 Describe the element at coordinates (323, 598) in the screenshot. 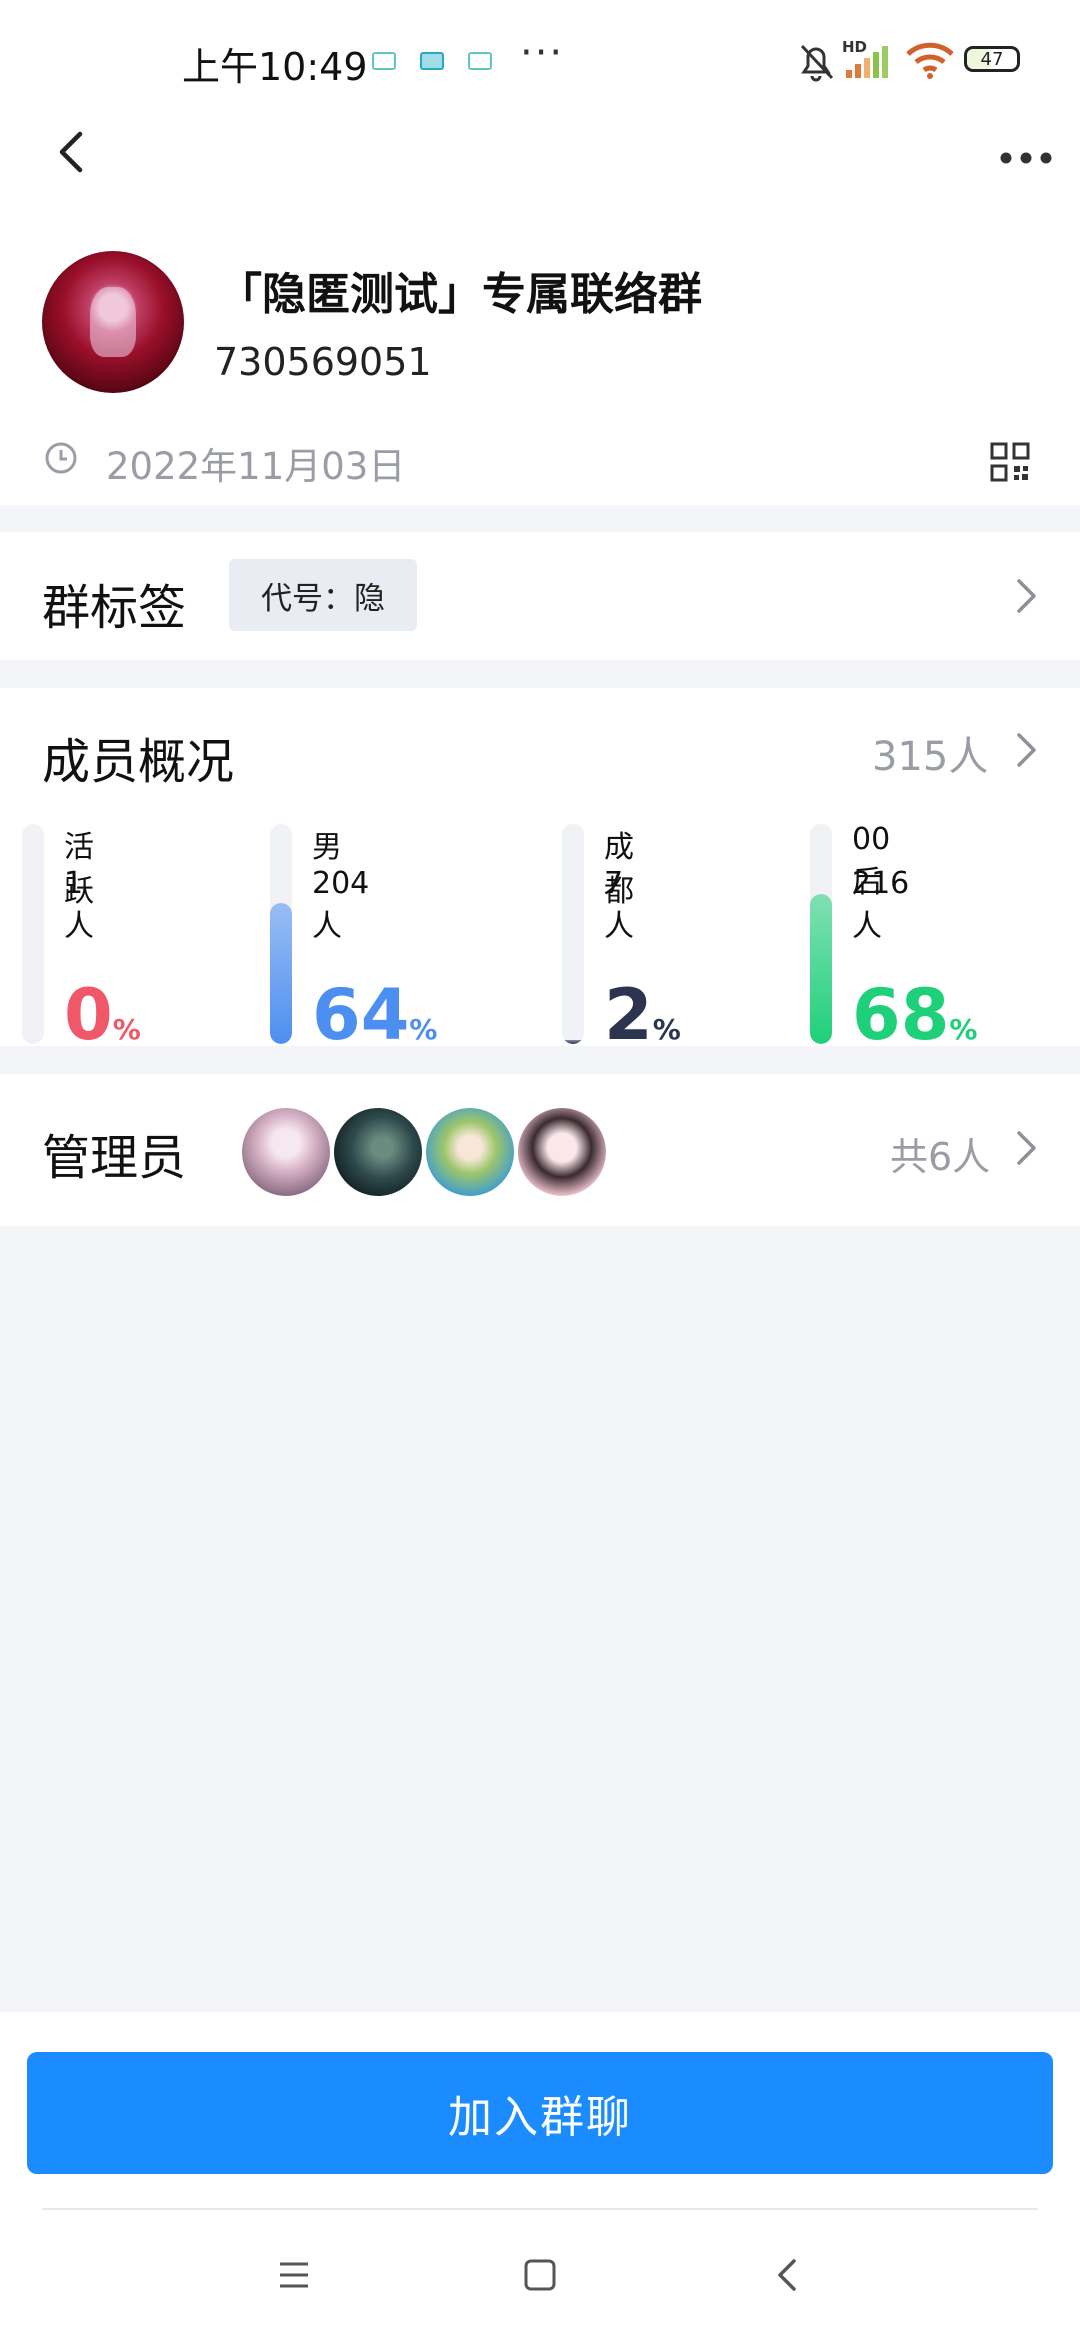

I see `tag-chip-label: 代号：隐` at that location.